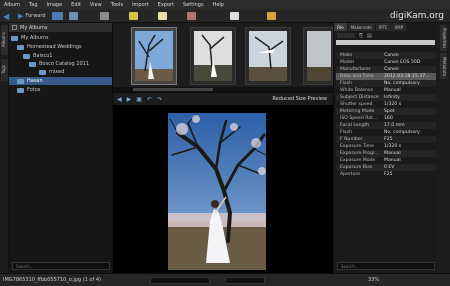 The height and width of the screenshot is (286, 450). What do you see at coordinates (129, 99) in the screenshot?
I see `next-image-icon: ▶` at bounding box center [129, 99].